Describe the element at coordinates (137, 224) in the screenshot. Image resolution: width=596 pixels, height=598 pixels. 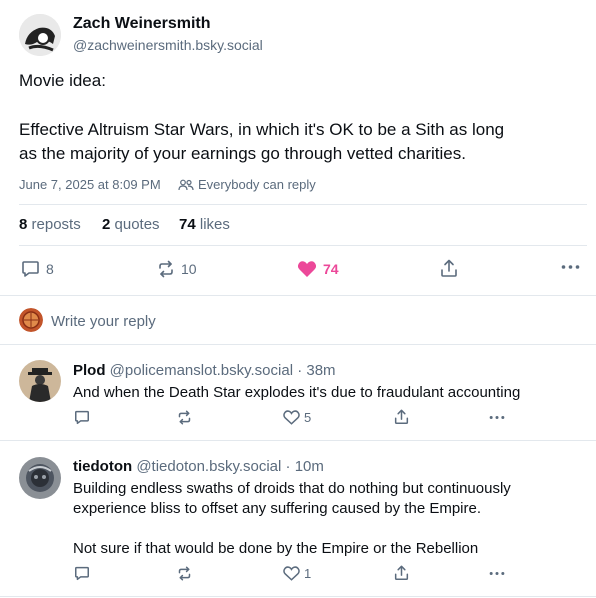
I see `quotes-label: quotes` at that location.